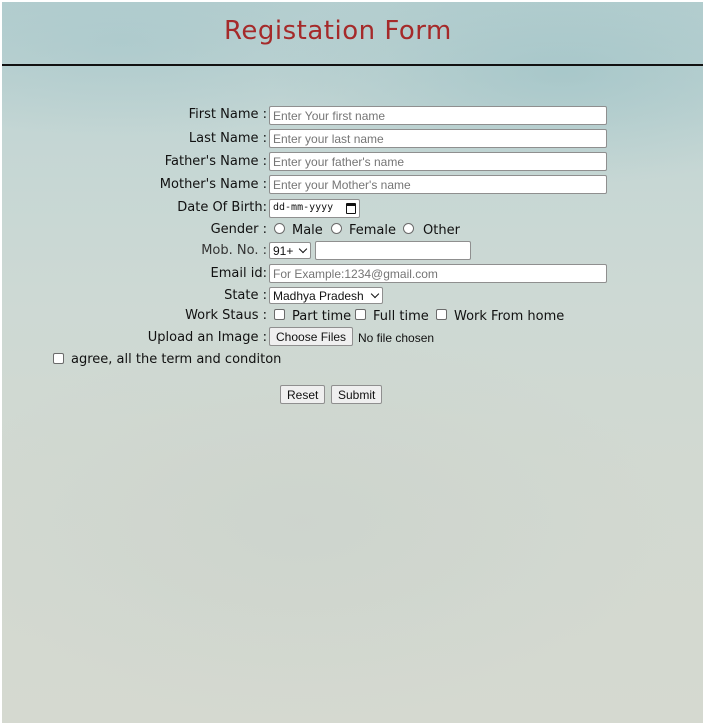 The image size is (705, 725). Describe the element at coordinates (438, 184) in the screenshot. I see `mother-name-input` at that location.